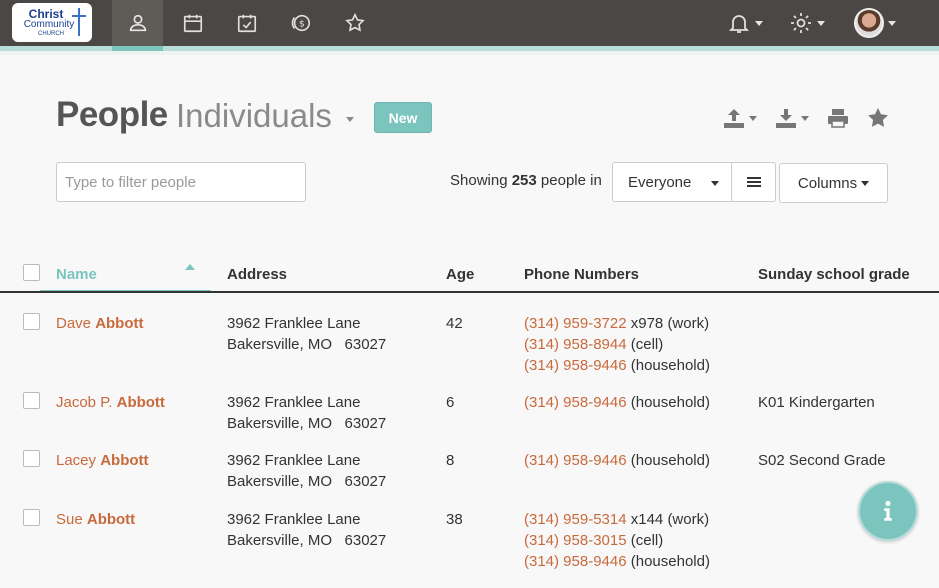 Image resolution: width=939 pixels, height=588 pixels. What do you see at coordinates (76, 274) in the screenshot?
I see `column-header-name: Name` at bounding box center [76, 274].